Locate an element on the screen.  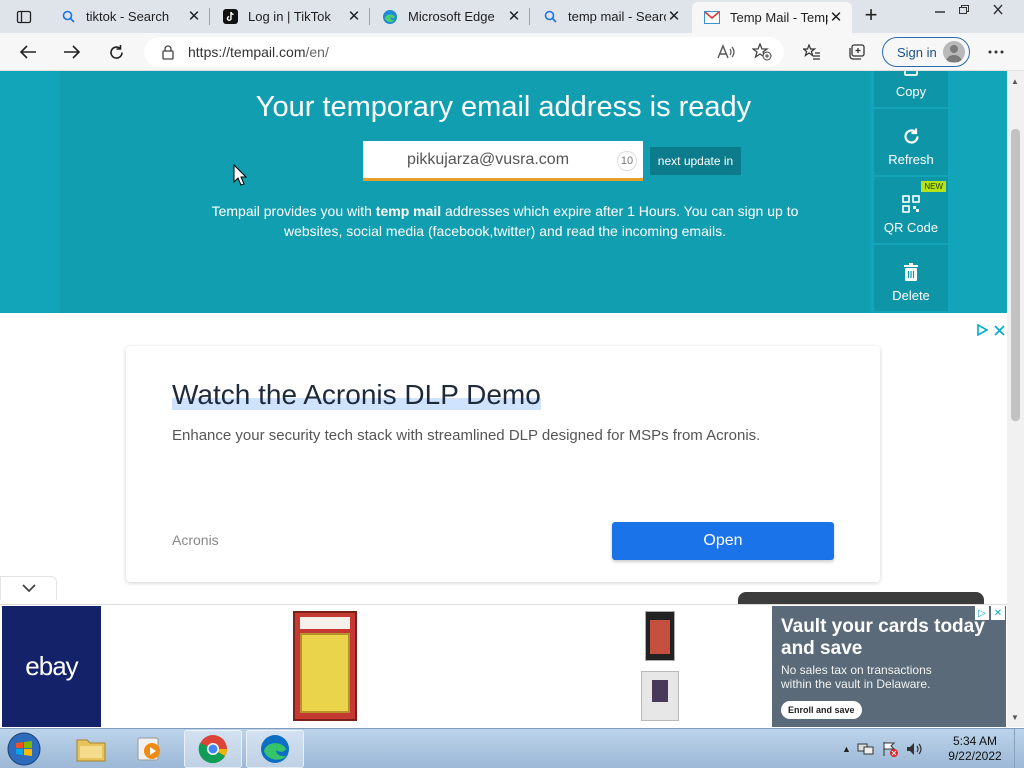
copy-button: Copy is located at coordinates (911, 89).